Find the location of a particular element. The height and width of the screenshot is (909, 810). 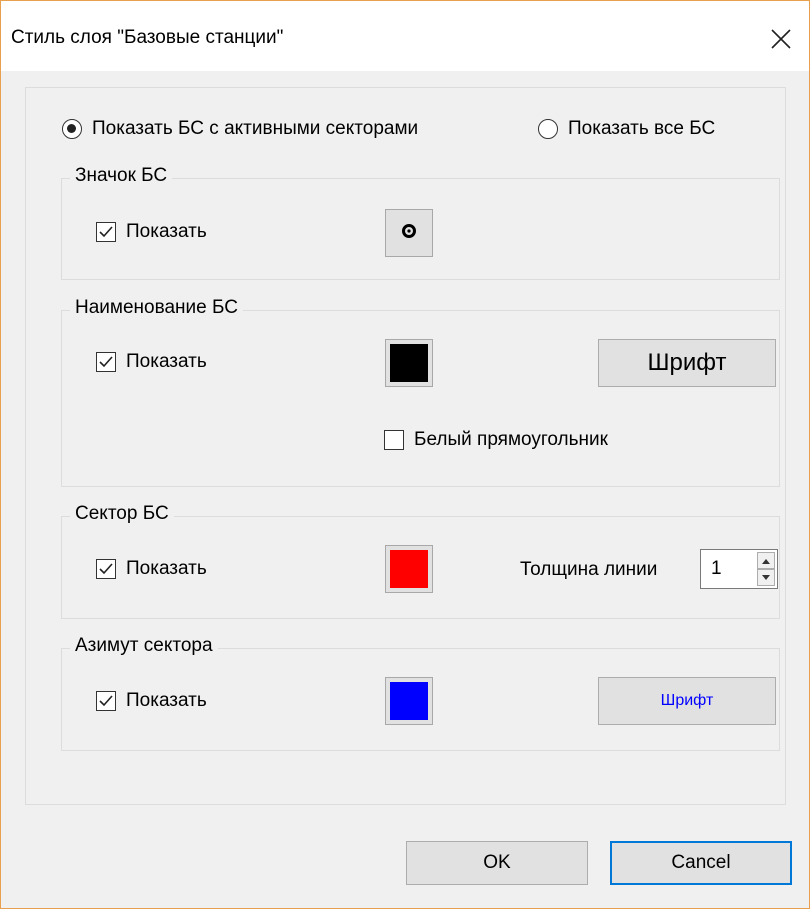

radio-active-sectors-label: Показать БС с активными секторами is located at coordinates (255, 128).